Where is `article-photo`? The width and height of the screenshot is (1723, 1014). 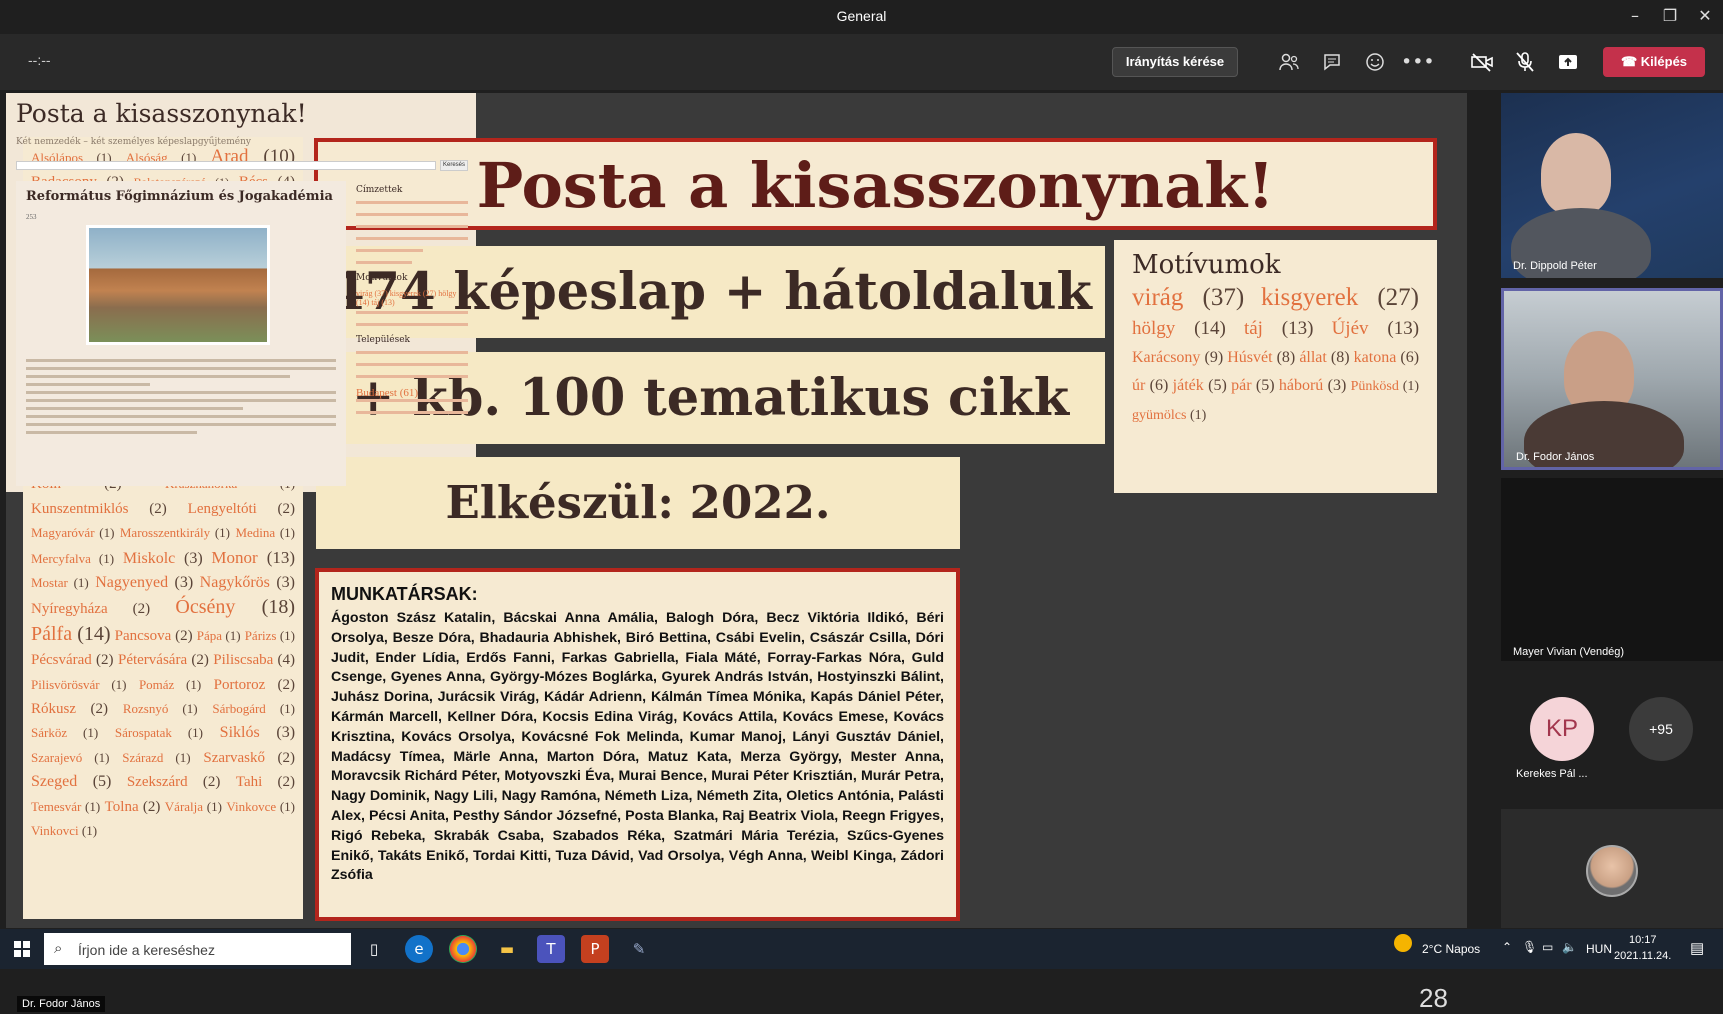 article-photo is located at coordinates (178, 285).